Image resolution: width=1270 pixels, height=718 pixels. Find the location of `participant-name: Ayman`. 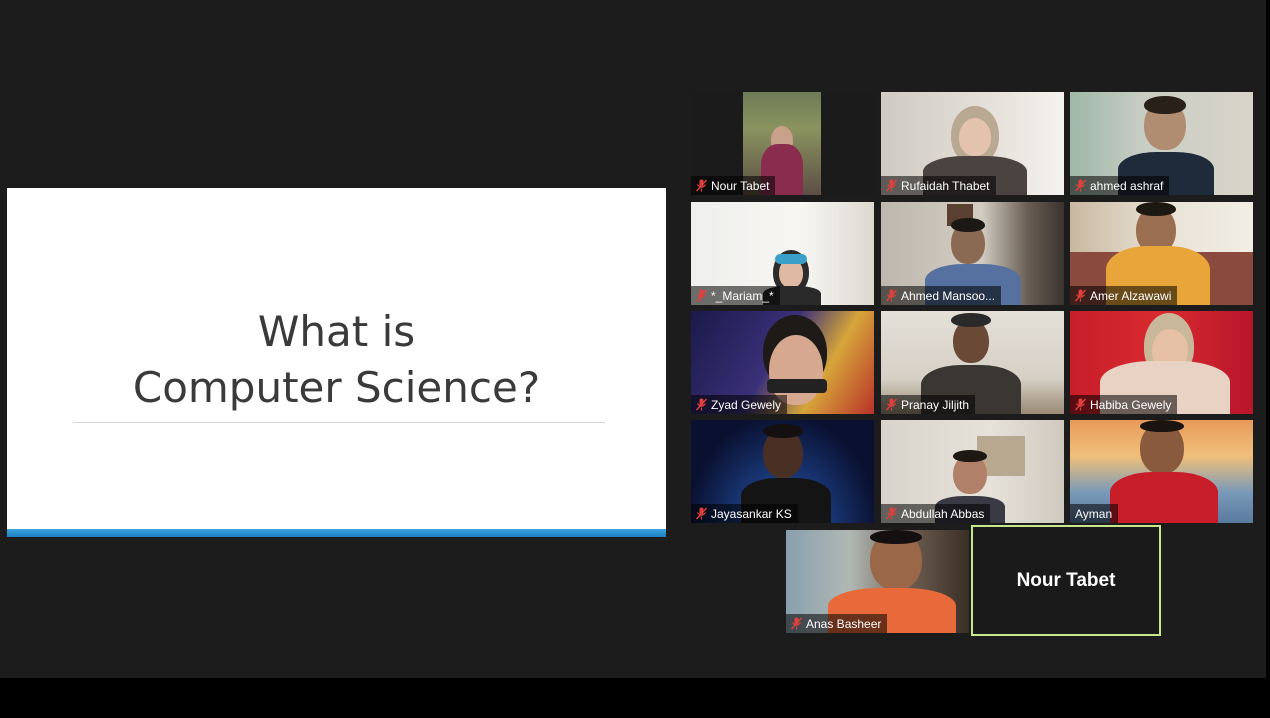

participant-name: Ayman is located at coordinates (1094, 513).